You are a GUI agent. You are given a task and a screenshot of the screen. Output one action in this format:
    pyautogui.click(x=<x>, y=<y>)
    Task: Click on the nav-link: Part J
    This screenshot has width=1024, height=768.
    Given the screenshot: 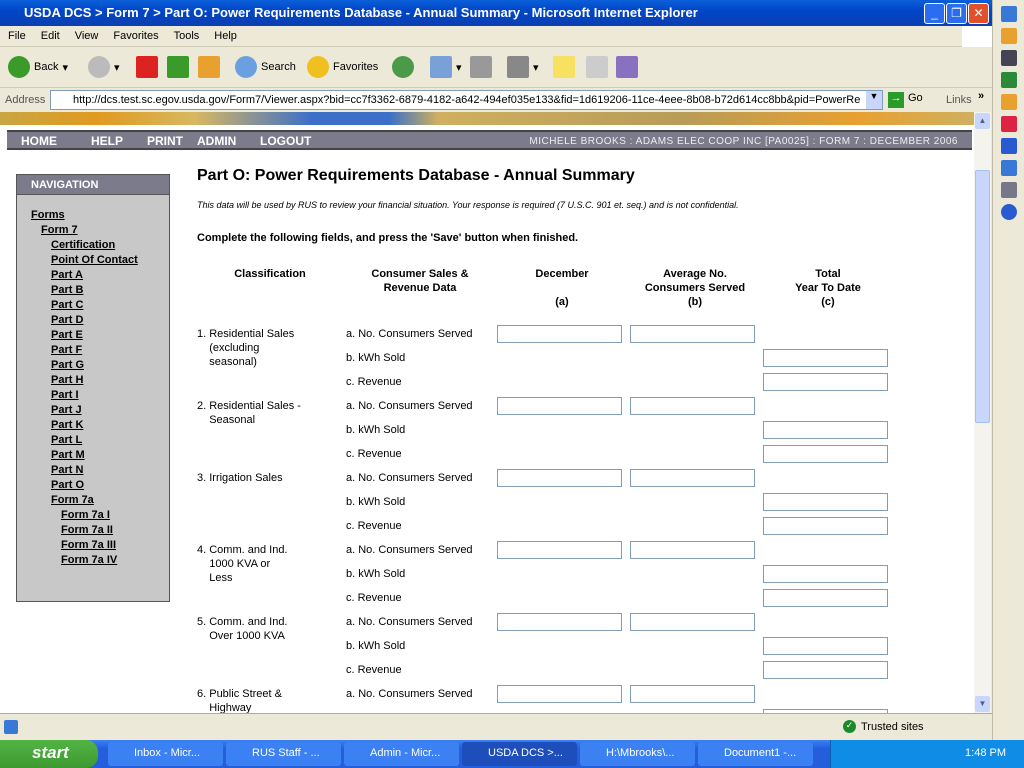 What is the action you would take?
    pyautogui.click(x=66, y=410)
    